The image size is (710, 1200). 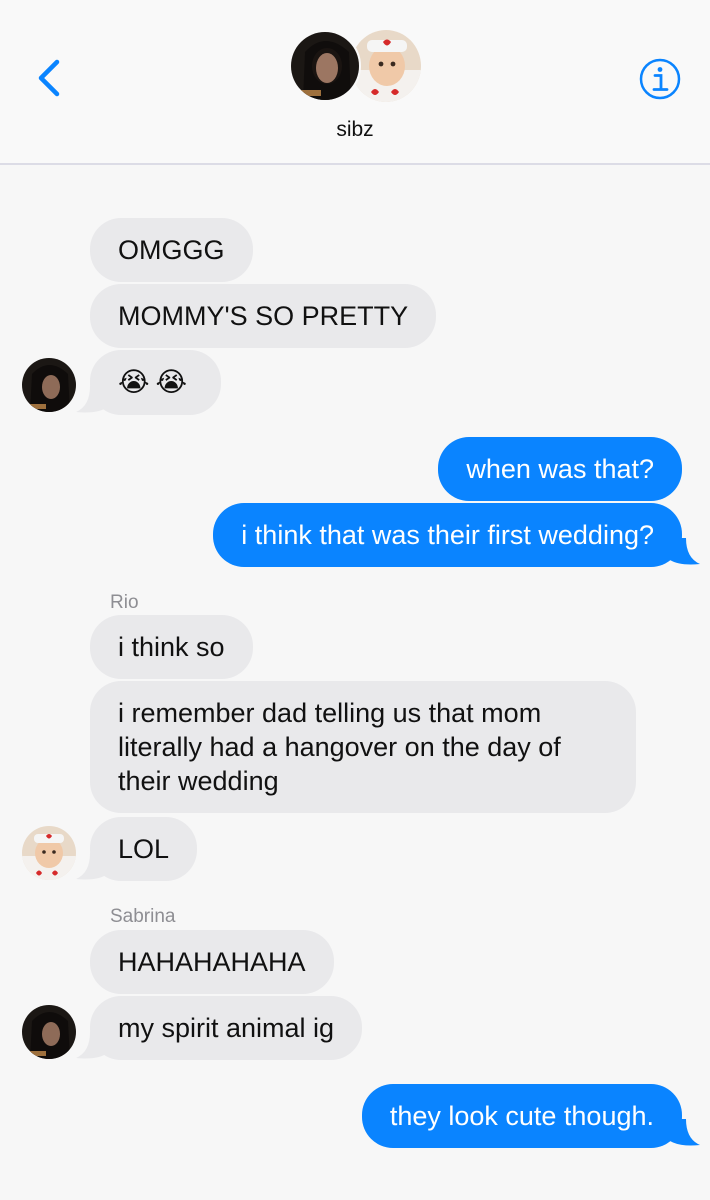 I want to click on message-text: MOMMY'S SO PRETTY, so click(x=263, y=316).